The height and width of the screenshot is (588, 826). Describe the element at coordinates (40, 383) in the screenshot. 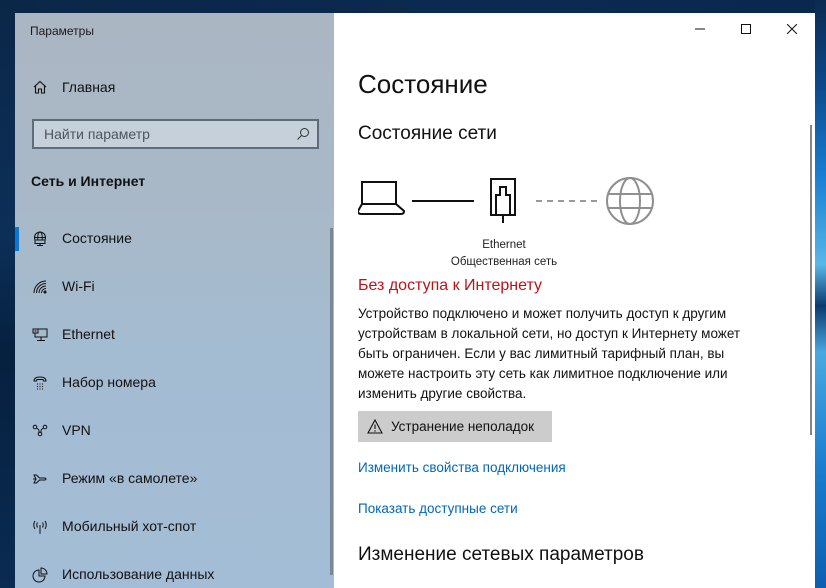

I see `dialup-icon` at that location.